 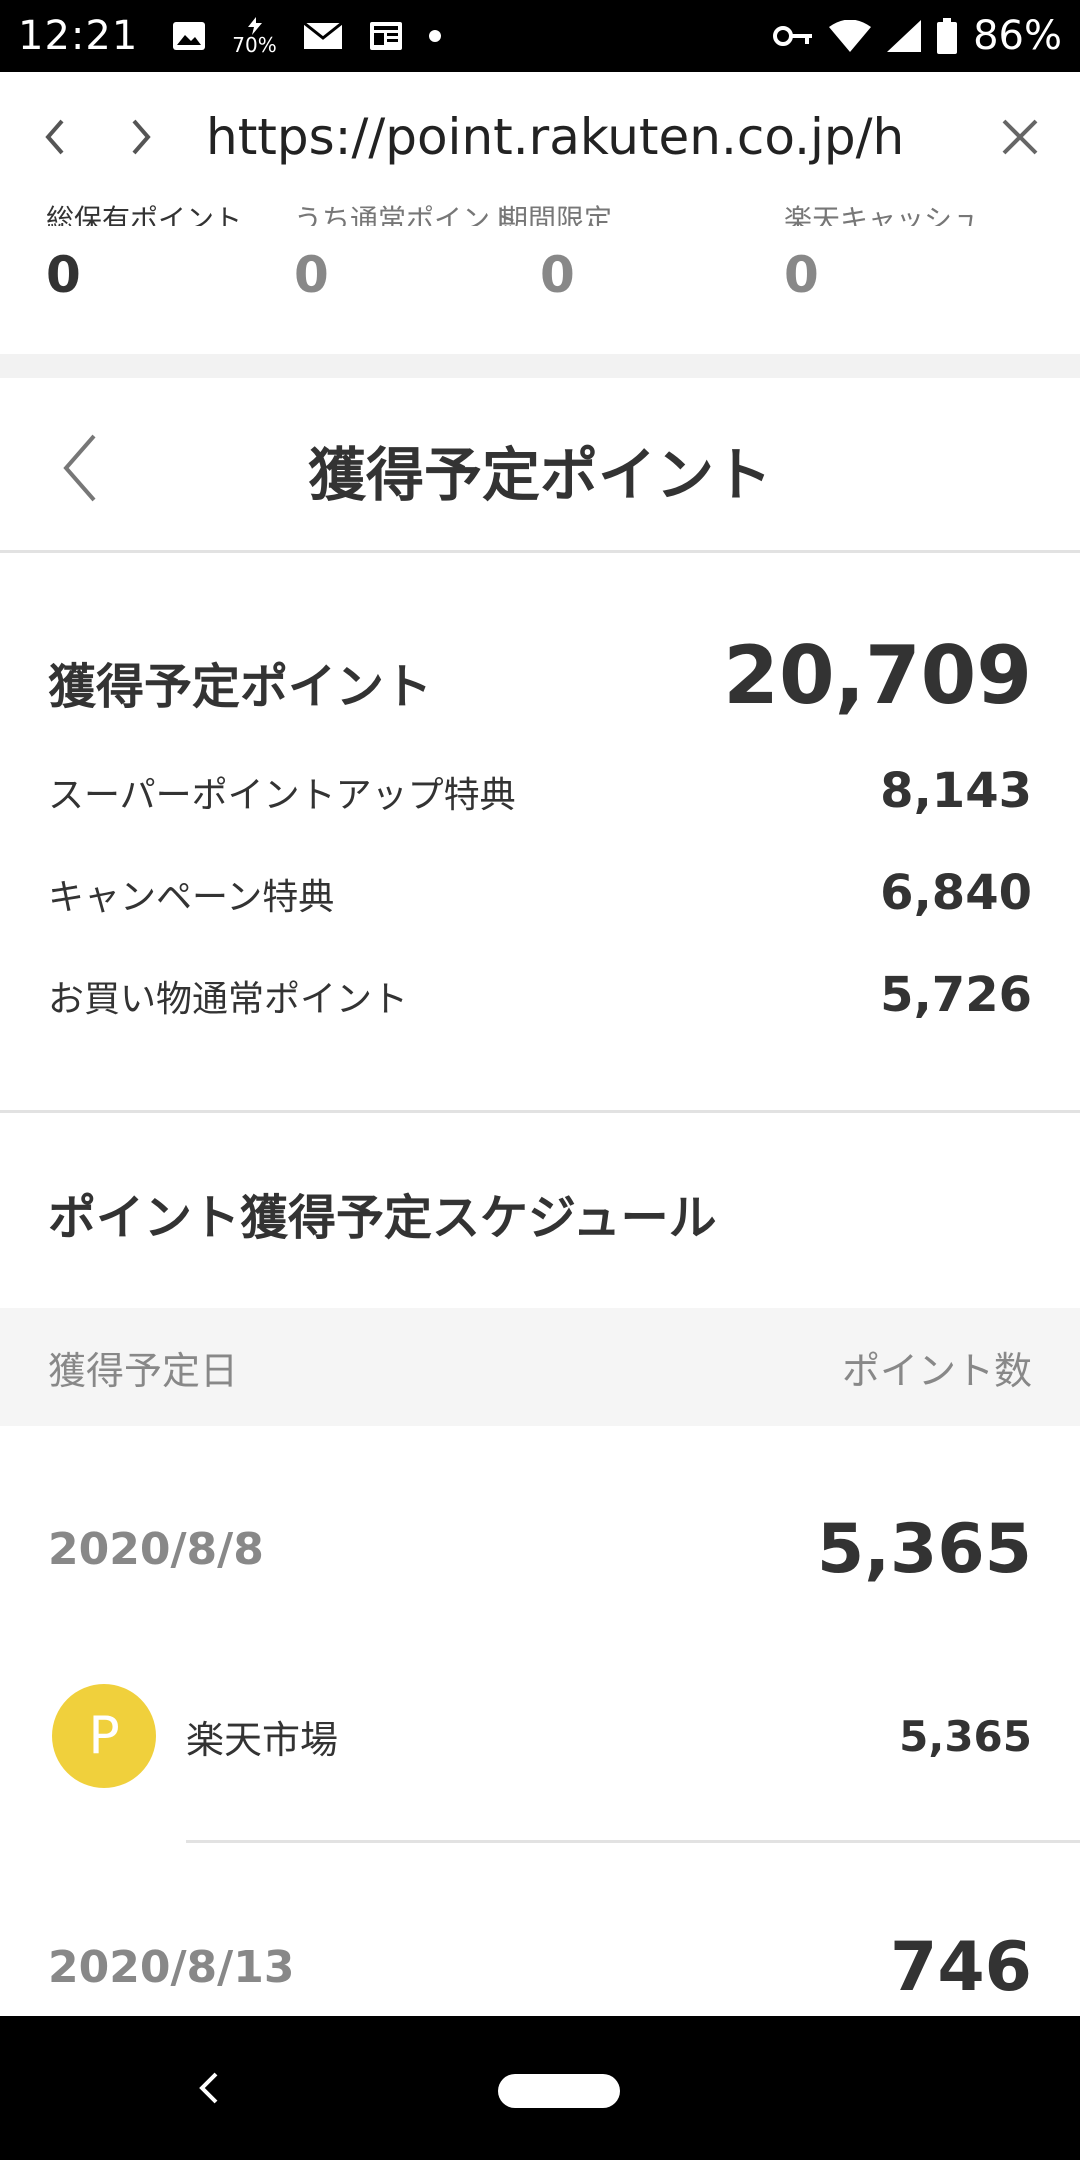 What do you see at coordinates (956, 791) in the screenshot?
I see `breakdown-value: 8,143` at bounding box center [956, 791].